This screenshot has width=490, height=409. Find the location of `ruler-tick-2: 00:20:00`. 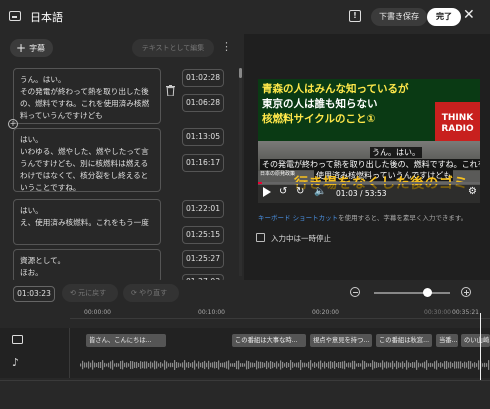

ruler-tick-2: 00:20:00 is located at coordinates (325, 312).